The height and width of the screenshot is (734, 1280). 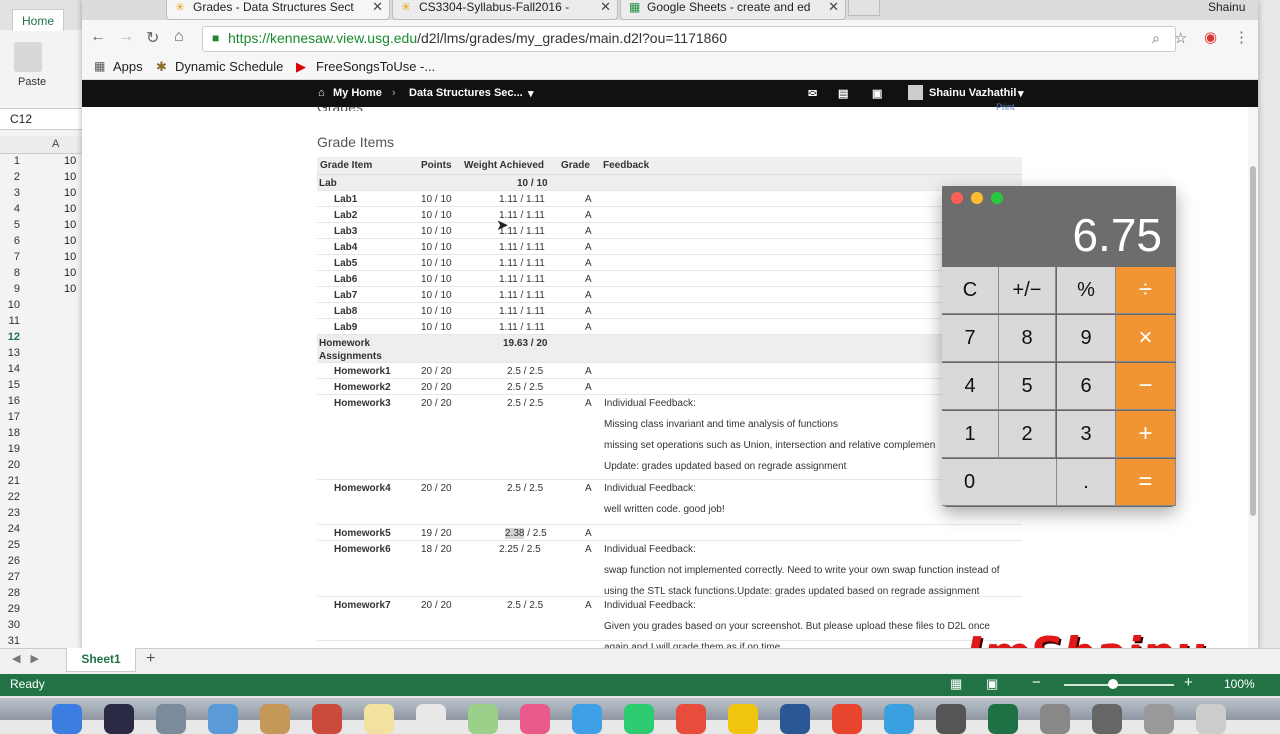 I want to click on normal-view-icon: ▦, so click(x=956, y=684).